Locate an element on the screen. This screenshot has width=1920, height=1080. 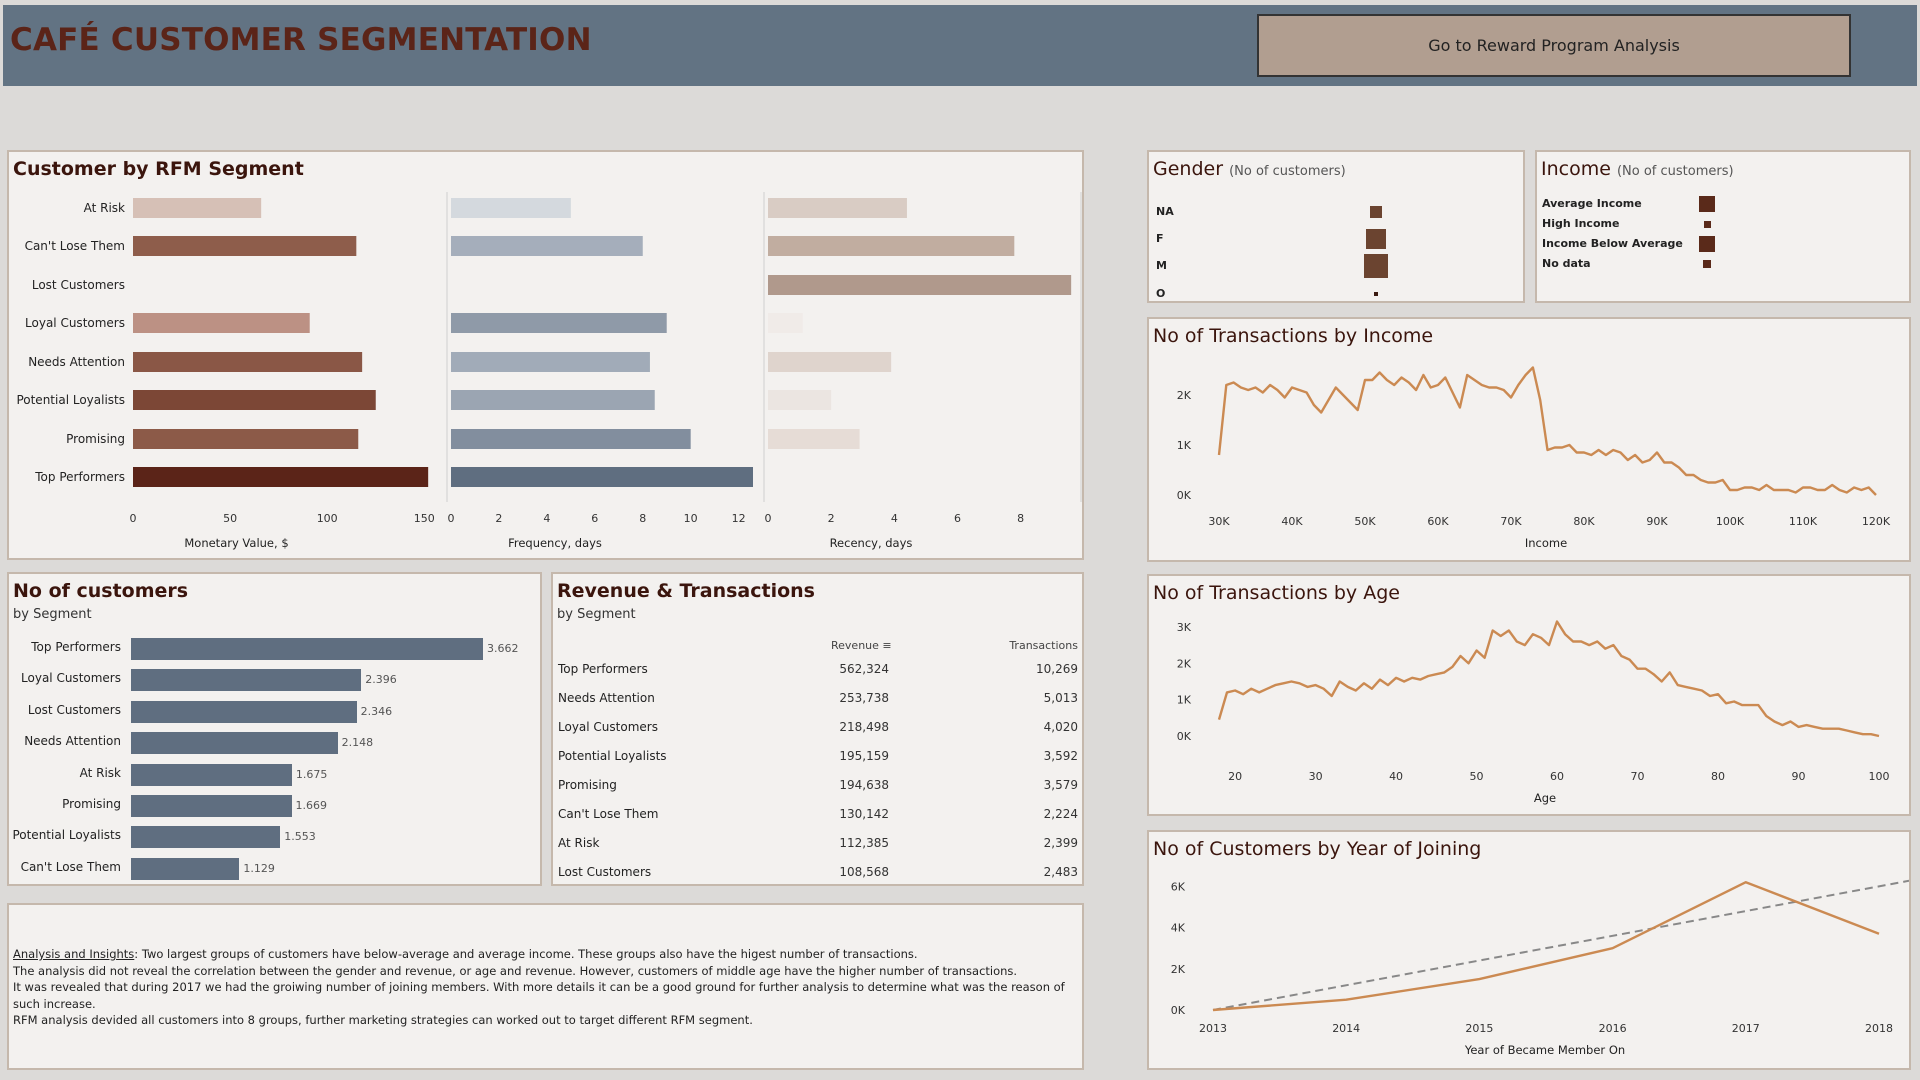
revenue-table-row: Top Performers 562,324 10,269 is located at coordinates (817, 672).